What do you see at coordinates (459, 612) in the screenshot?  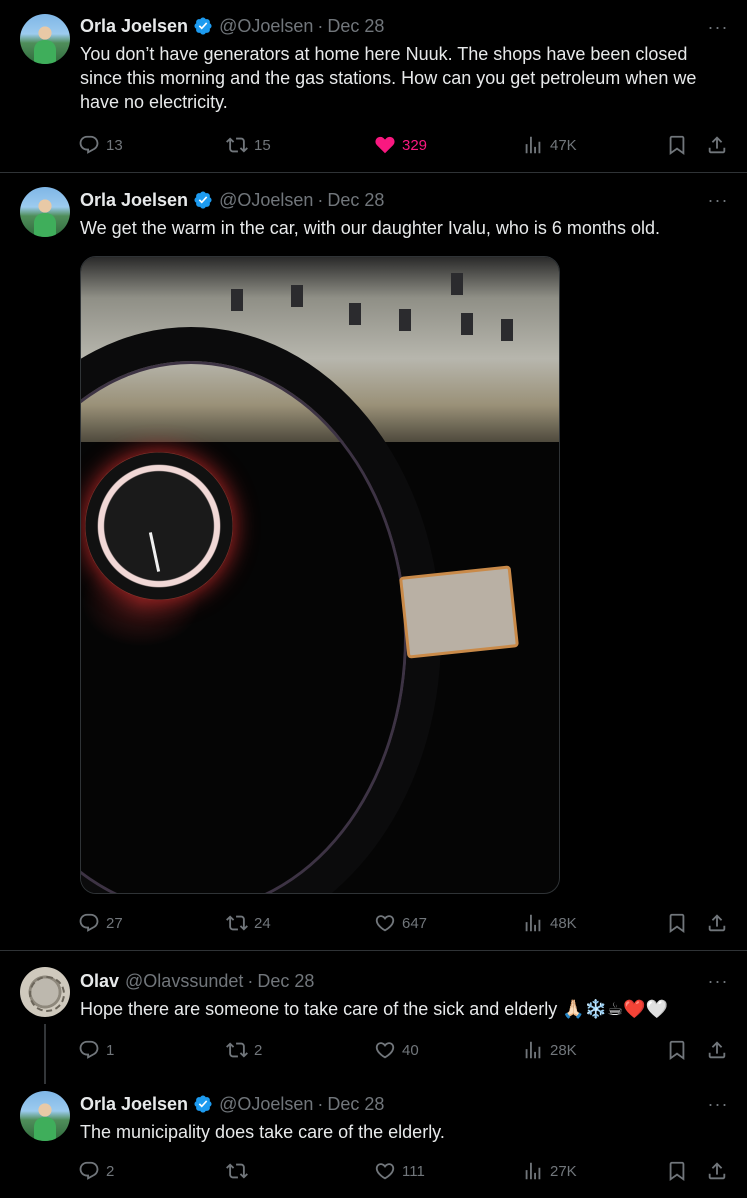 I see `infotainment-screen` at bounding box center [459, 612].